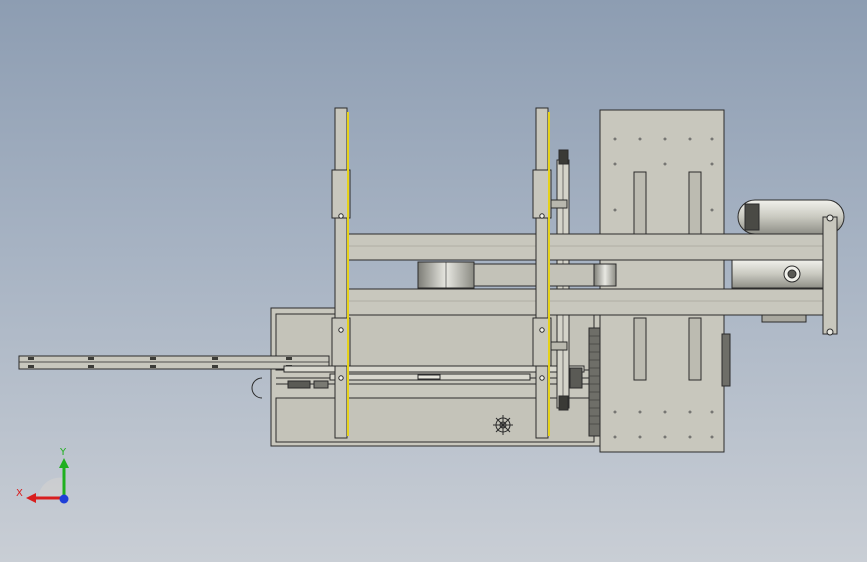  Describe the element at coordinates (42, 475) in the screenshot. I see `axis-triad: Y X` at that location.